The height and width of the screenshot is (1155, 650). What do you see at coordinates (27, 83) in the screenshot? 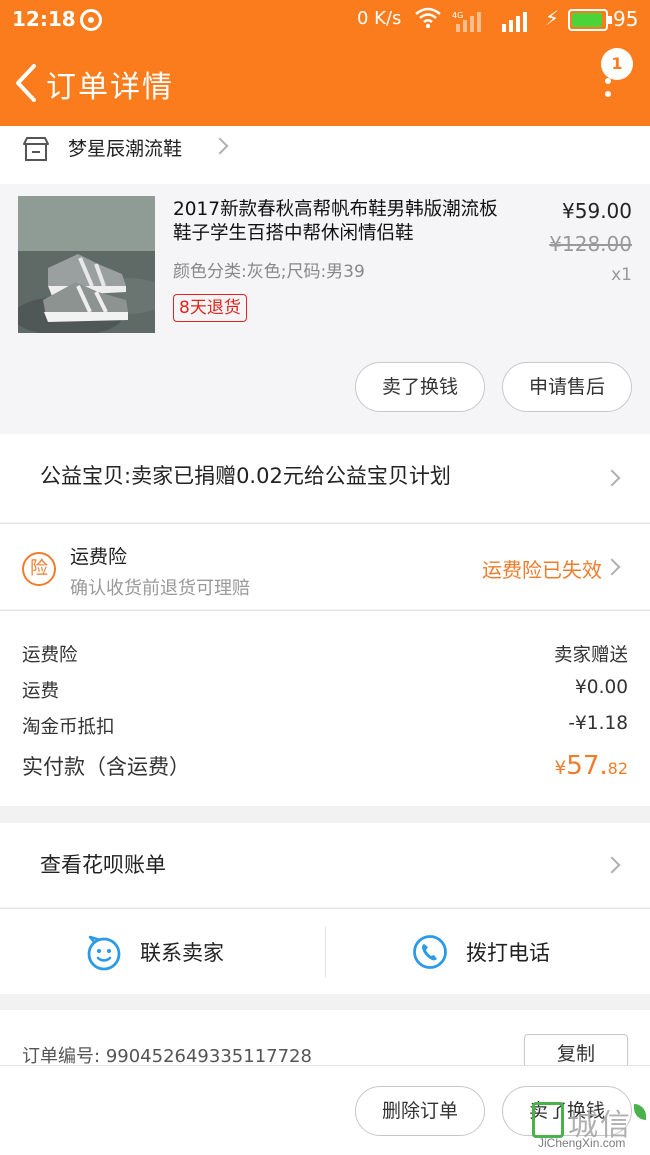
I see `chevron-left-icon` at bounding box center [27, 83].